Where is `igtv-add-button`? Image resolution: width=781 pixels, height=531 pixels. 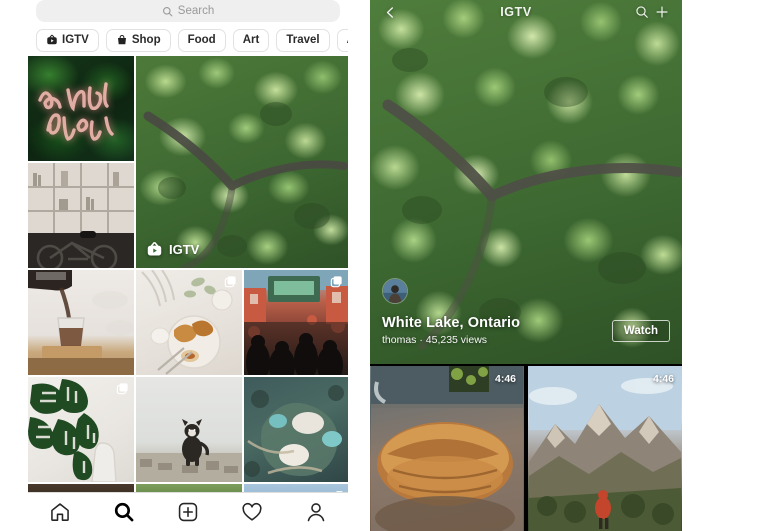
igtv-add-button is located at coordinates (662, 12).